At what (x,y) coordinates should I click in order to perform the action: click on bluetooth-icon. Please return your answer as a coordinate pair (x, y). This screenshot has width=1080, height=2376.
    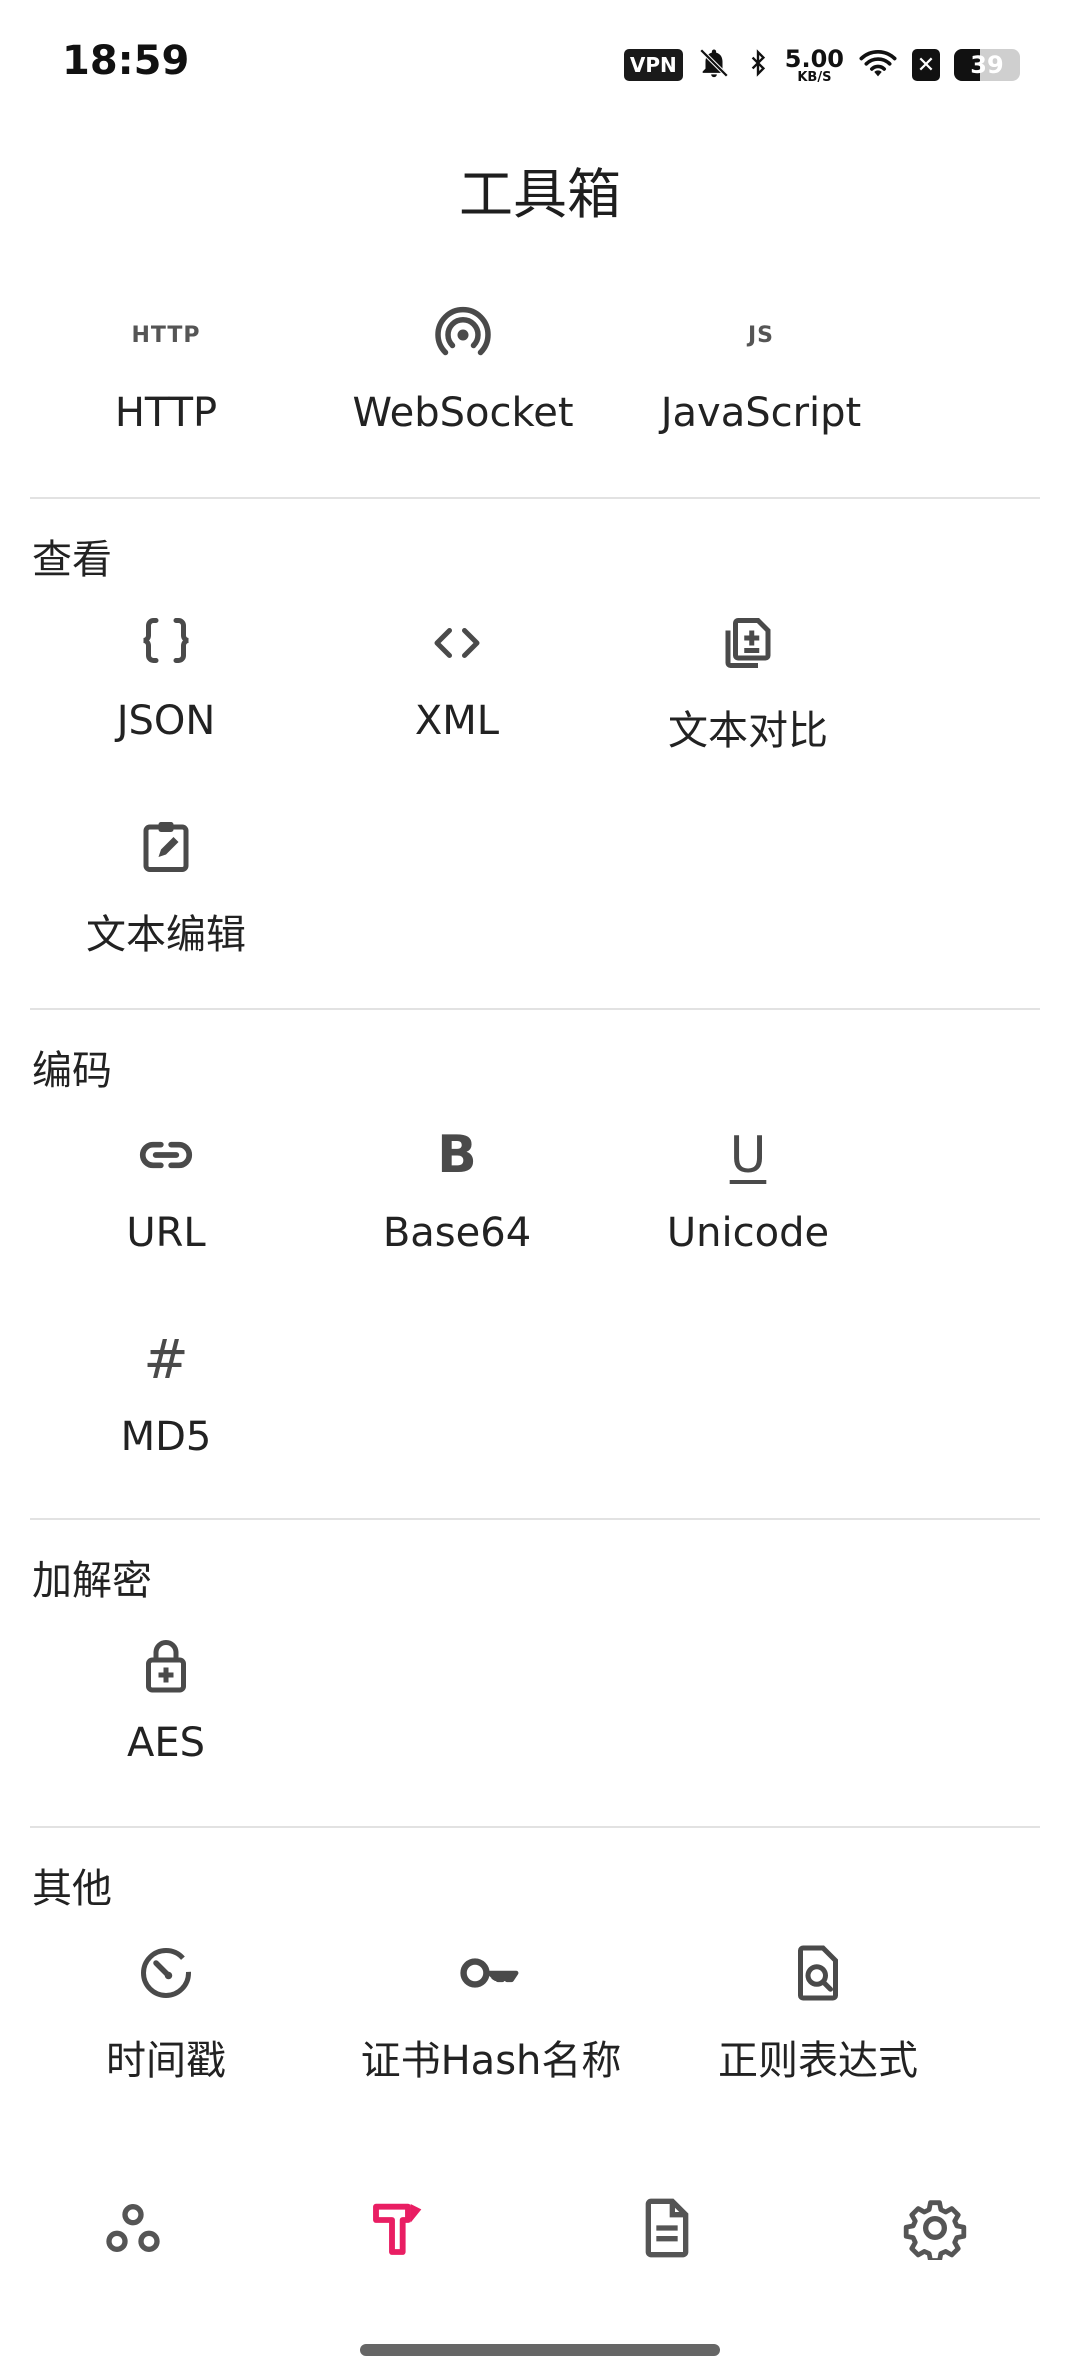
    Looking at the image, I should click on (758, 65).